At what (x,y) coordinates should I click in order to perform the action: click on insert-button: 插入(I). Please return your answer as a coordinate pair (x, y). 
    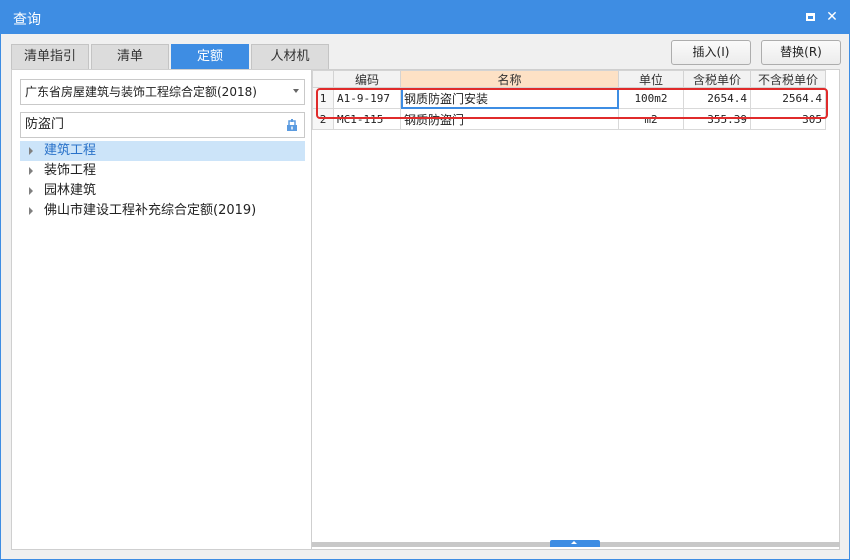
    Looking at the image, I should click on (711, 52).